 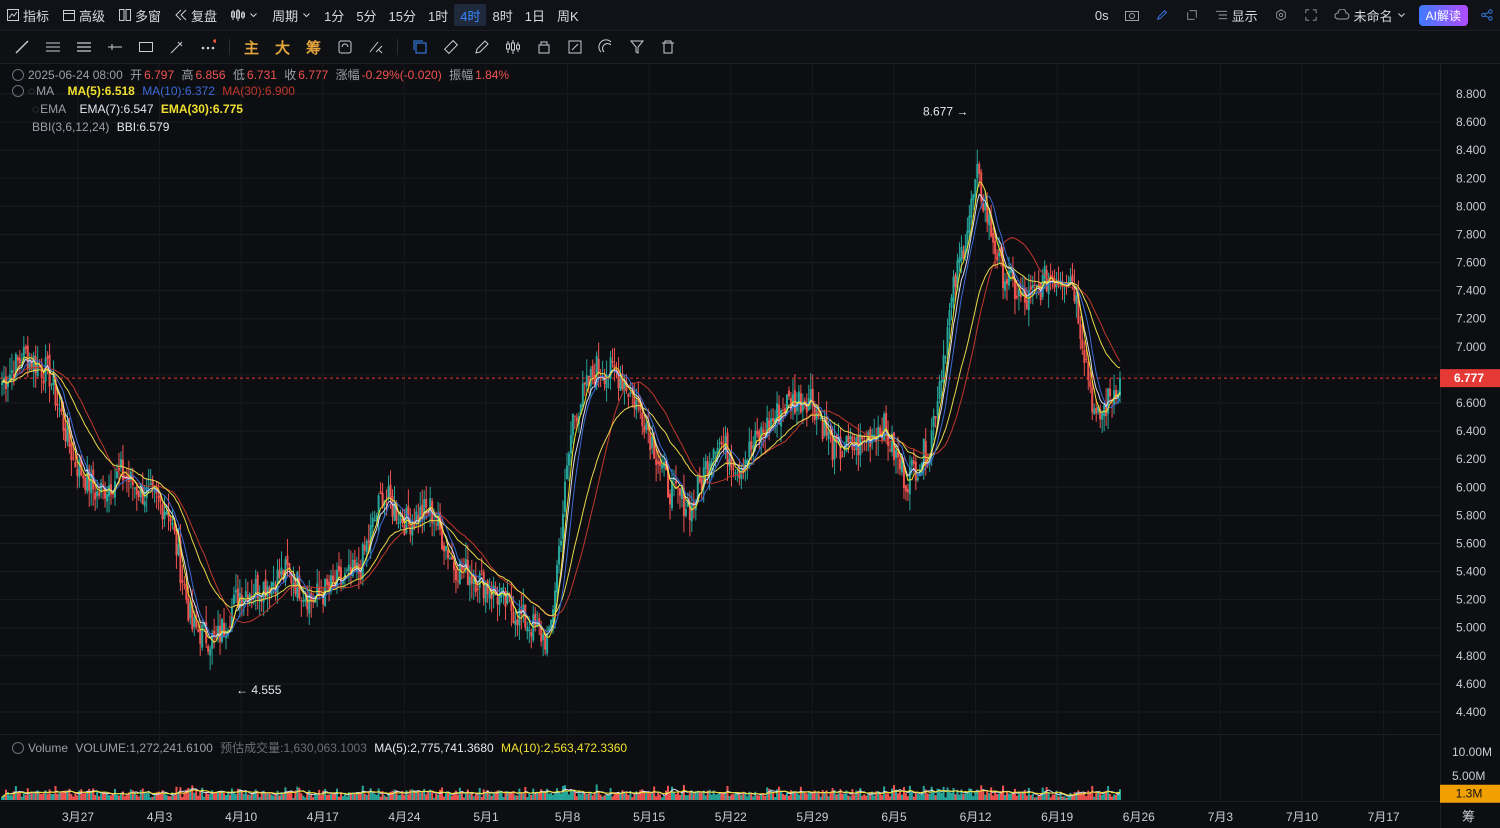 I want to click on ruler-tool, so click(x=450, y=47).